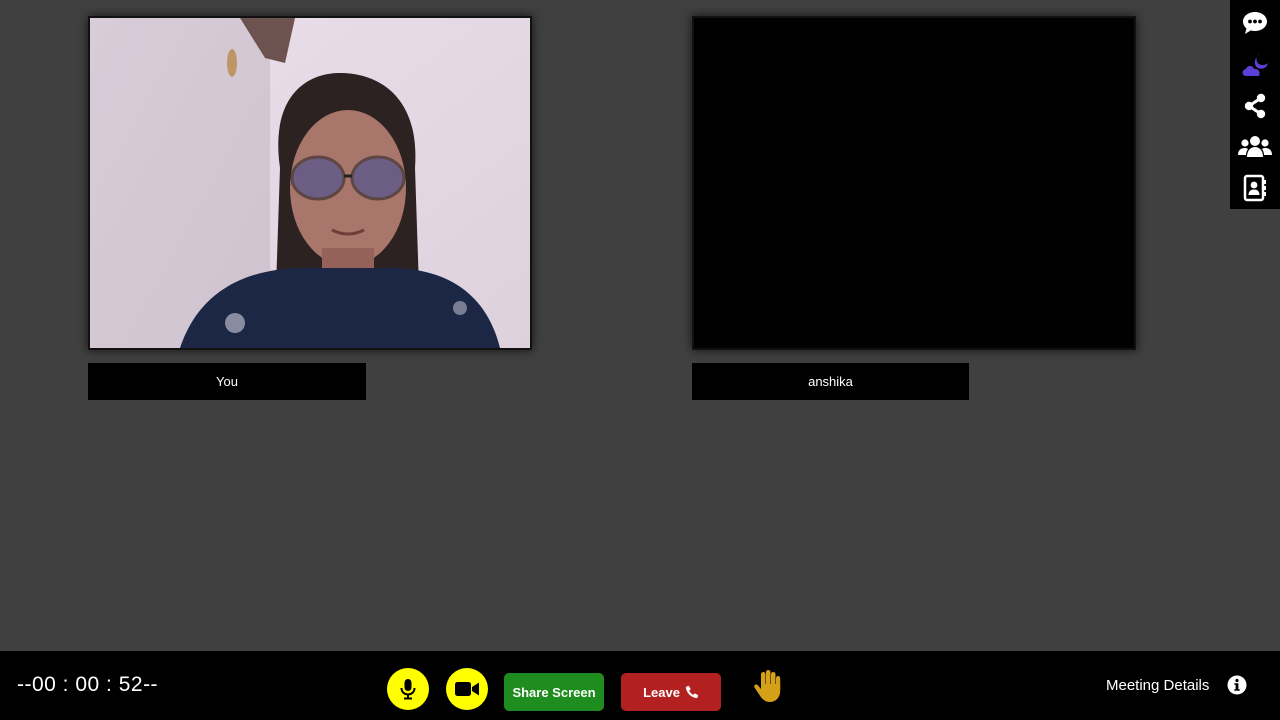 The width and height of the screenshot is (1280, 720). Describe the element at coordinates (692, 692) in the screenshot. I see `phone-icon` at that location.